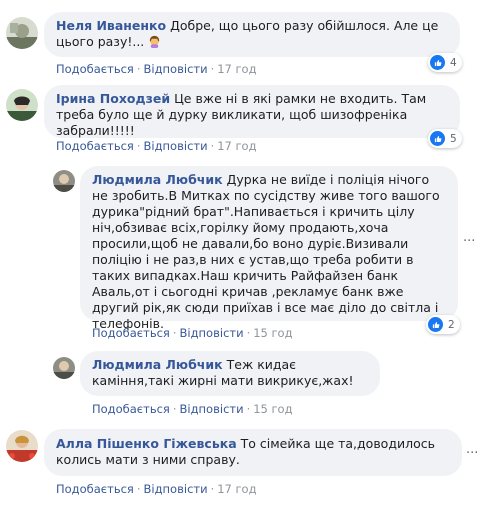  What do you see at coordinates (146, 443) in the screenshot?
I see `comment-author: Алла Пішенко Гіжевська` at bounding box center [146, 443].